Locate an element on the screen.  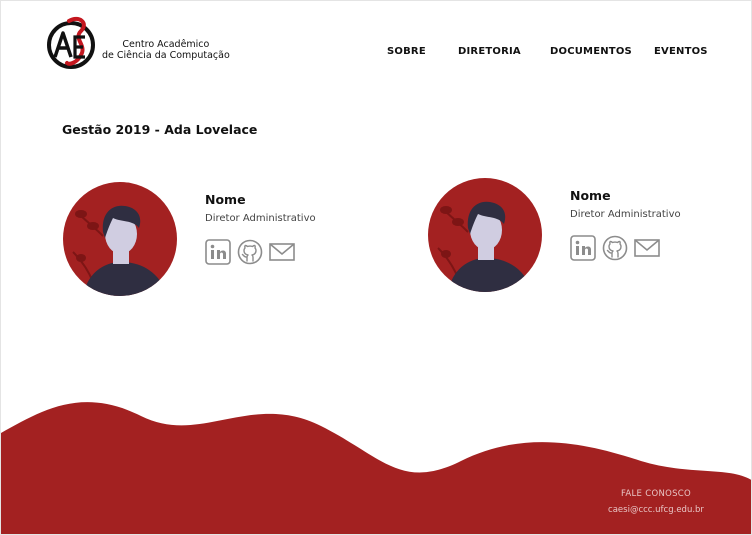
nav-eventos: EVENTOS is located at coordinates (681, 51).